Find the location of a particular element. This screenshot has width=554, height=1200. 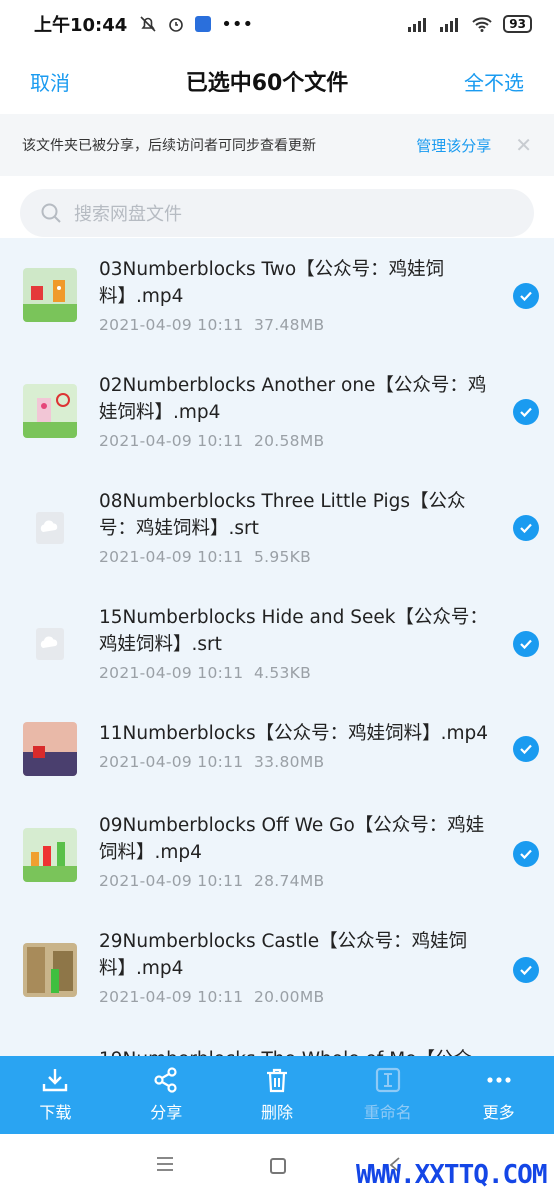

file-size: 37.48MB is located at coordinates (289, 325).